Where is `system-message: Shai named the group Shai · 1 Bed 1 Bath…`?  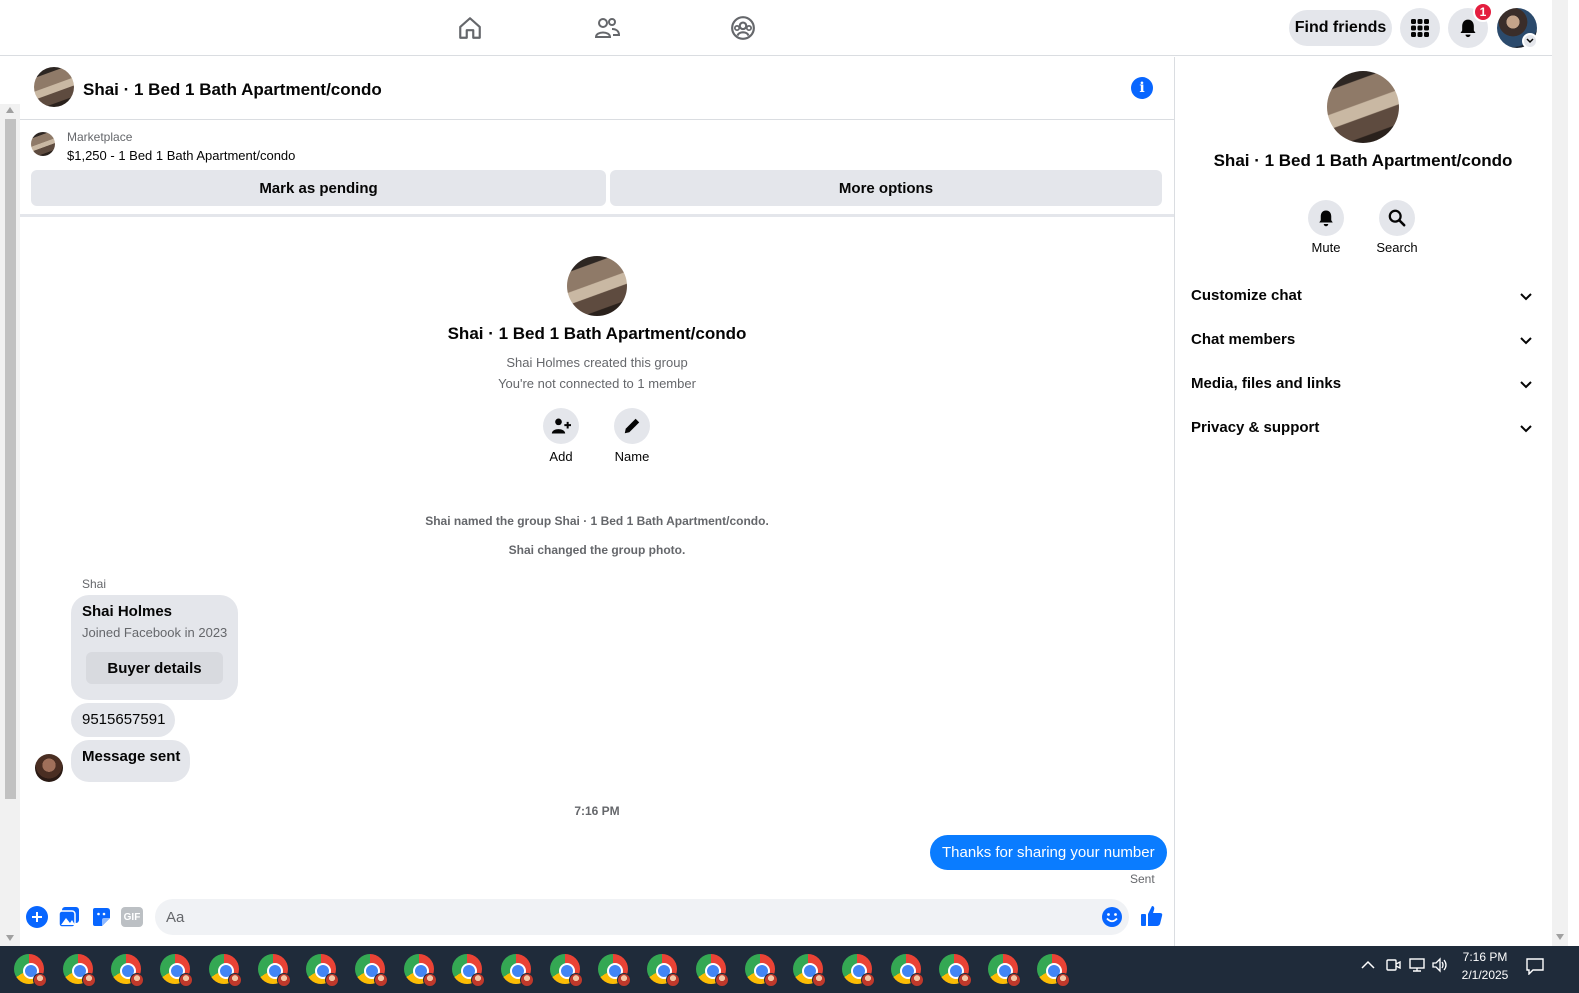 system-message: Shai named the group Shai · 1 Bed 1 Bath… is located at coordinates (597, 521).